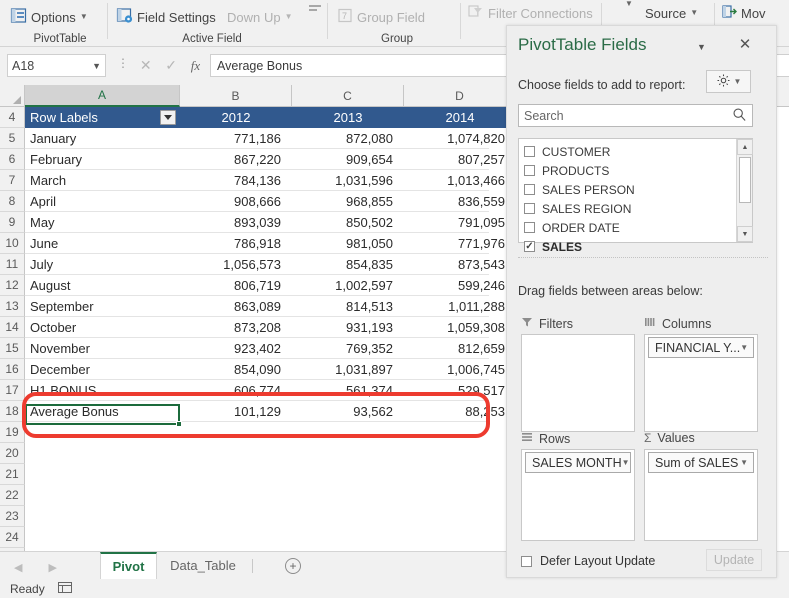  Describe the element at coordinates (460, 159) in the screenshot. I see `value-cell: 807,257` at that location.